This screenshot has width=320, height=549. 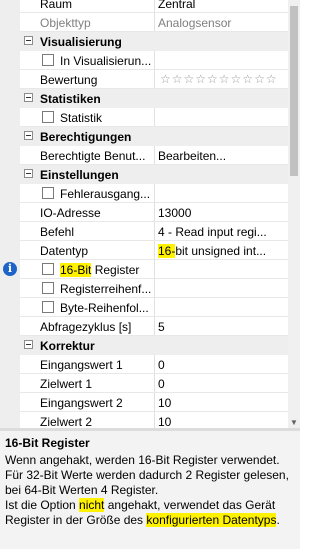 What do you see at coordinates (144, 364) in the screenshot?
I see `property-row: Eingangswert 1 0` at bounding box center [144, 364].